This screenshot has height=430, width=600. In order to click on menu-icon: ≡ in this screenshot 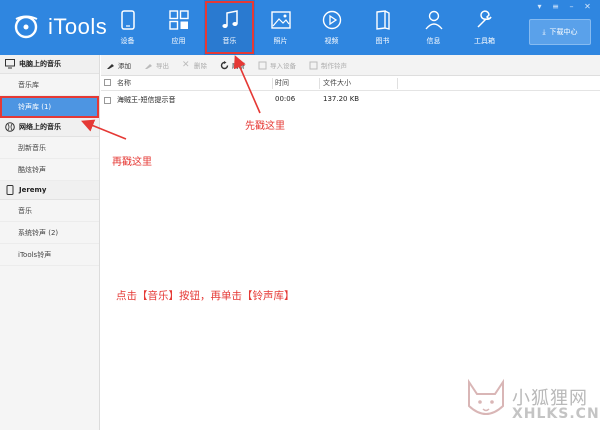, I will do `click(555, 6)`.